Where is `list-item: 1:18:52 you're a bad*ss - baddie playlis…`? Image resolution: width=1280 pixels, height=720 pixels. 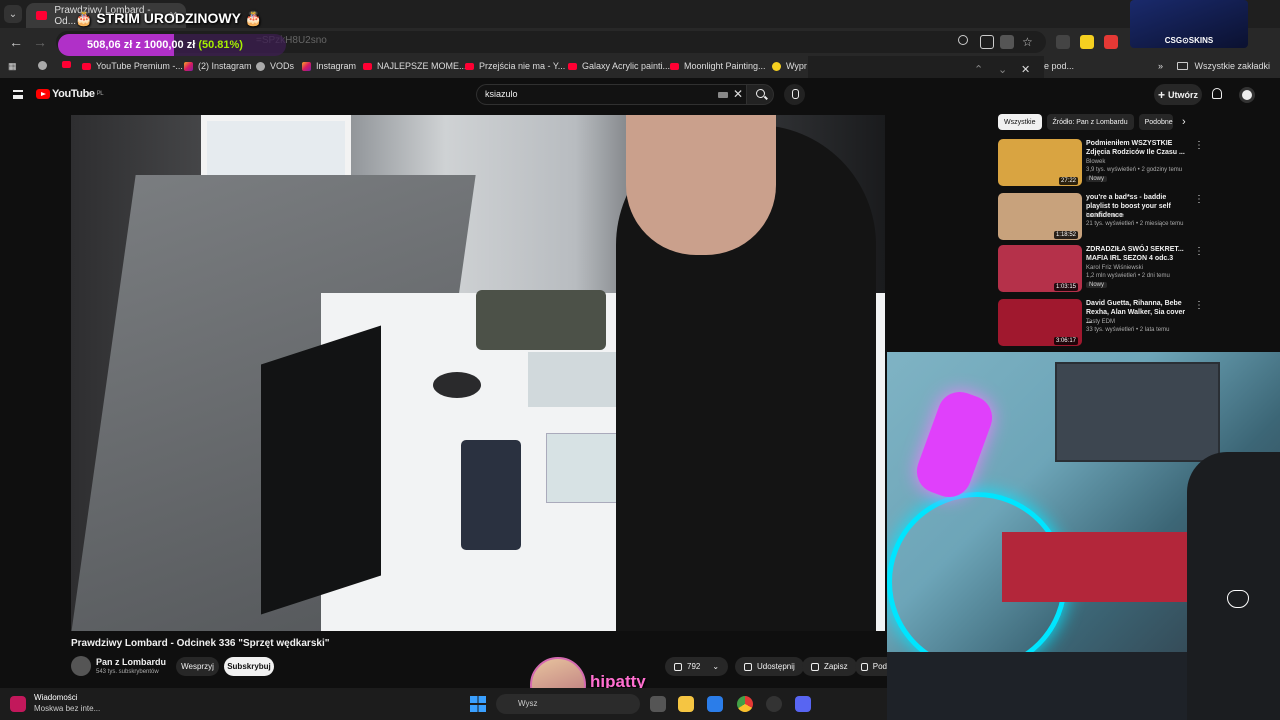 list-item: 1:18:52 you're a bad*ss - baddie playlis… is located at coordinates (1101, 218).